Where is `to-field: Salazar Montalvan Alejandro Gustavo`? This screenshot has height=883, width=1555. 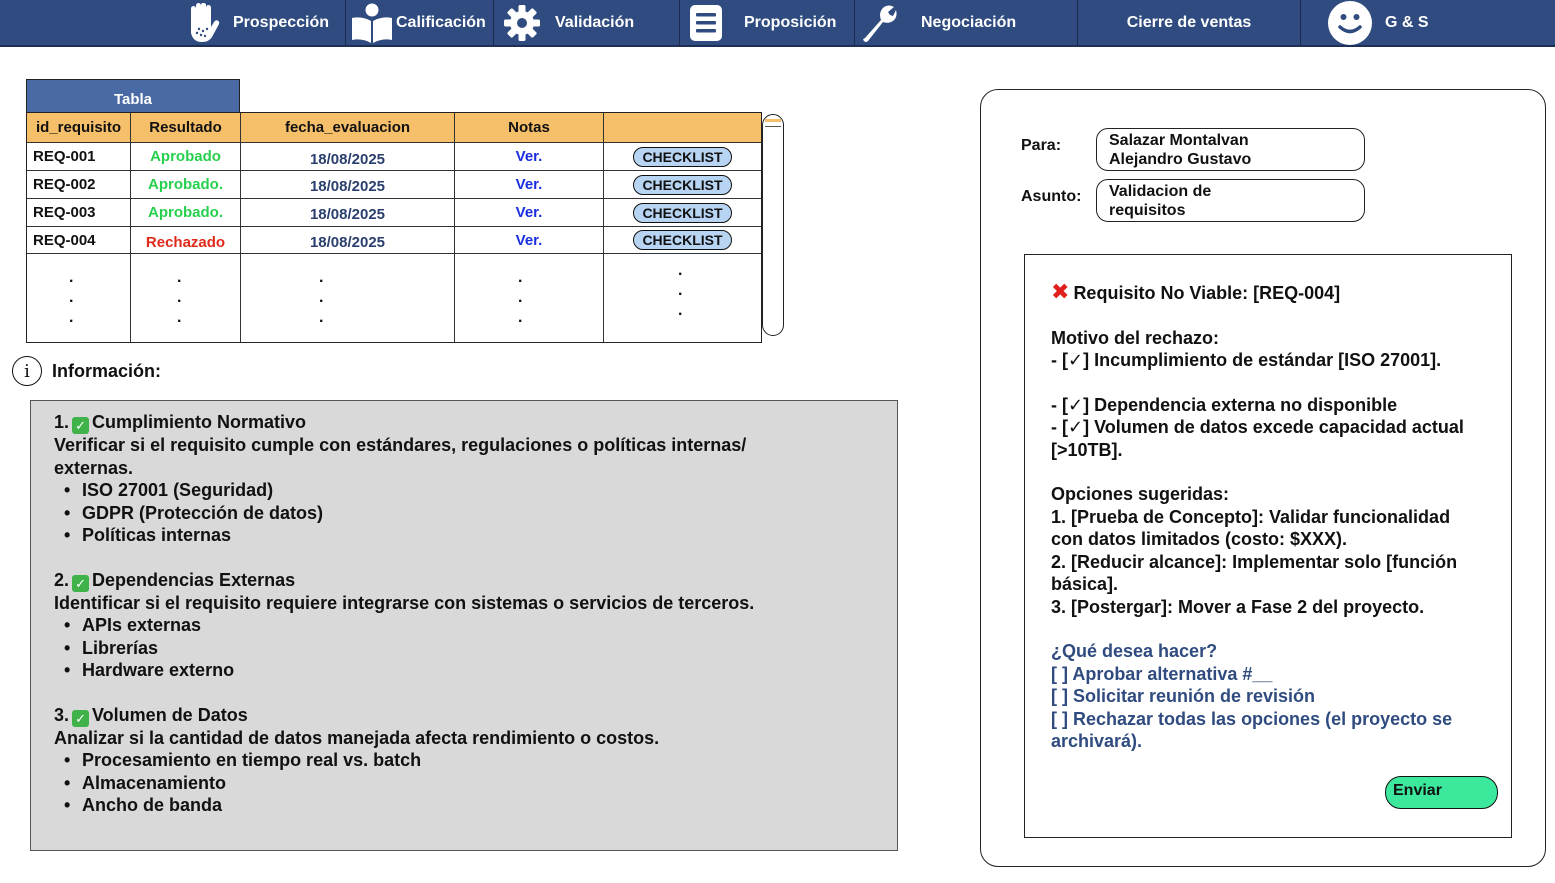 to-field: Salazar Montalvan Alejandro Gustavo is located at coordinates (1230, 149).